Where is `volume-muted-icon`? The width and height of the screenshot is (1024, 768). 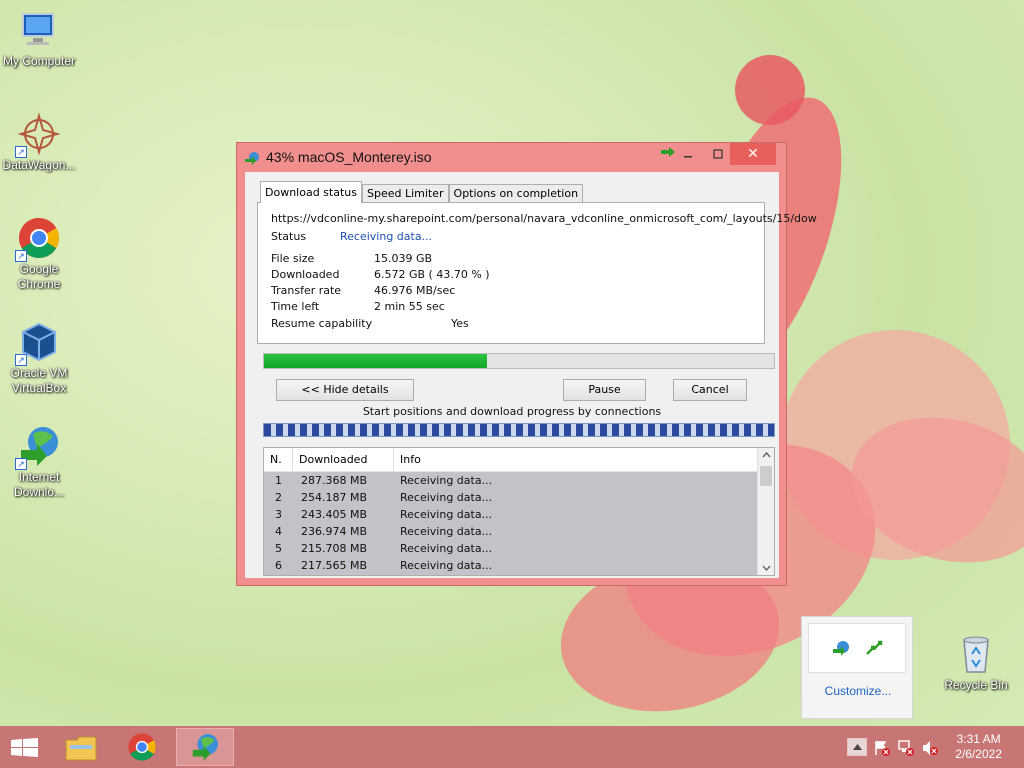
volume-muted-icon is located at coordinates (930, 748).